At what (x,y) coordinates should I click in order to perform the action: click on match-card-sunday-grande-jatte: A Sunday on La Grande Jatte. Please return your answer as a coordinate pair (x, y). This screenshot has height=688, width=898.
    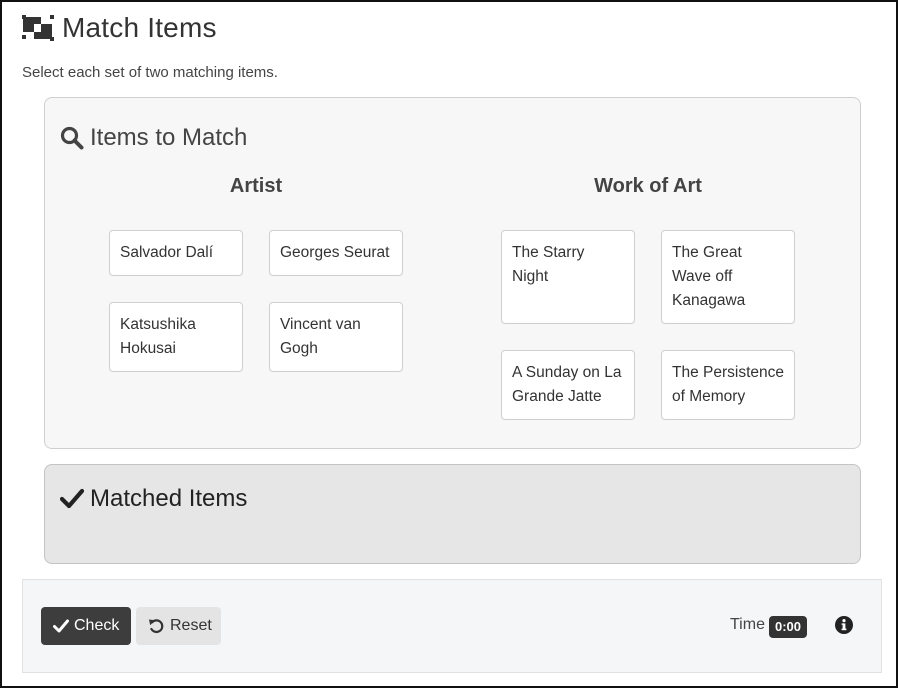
    Looking at the image, I should click on (568, 385).